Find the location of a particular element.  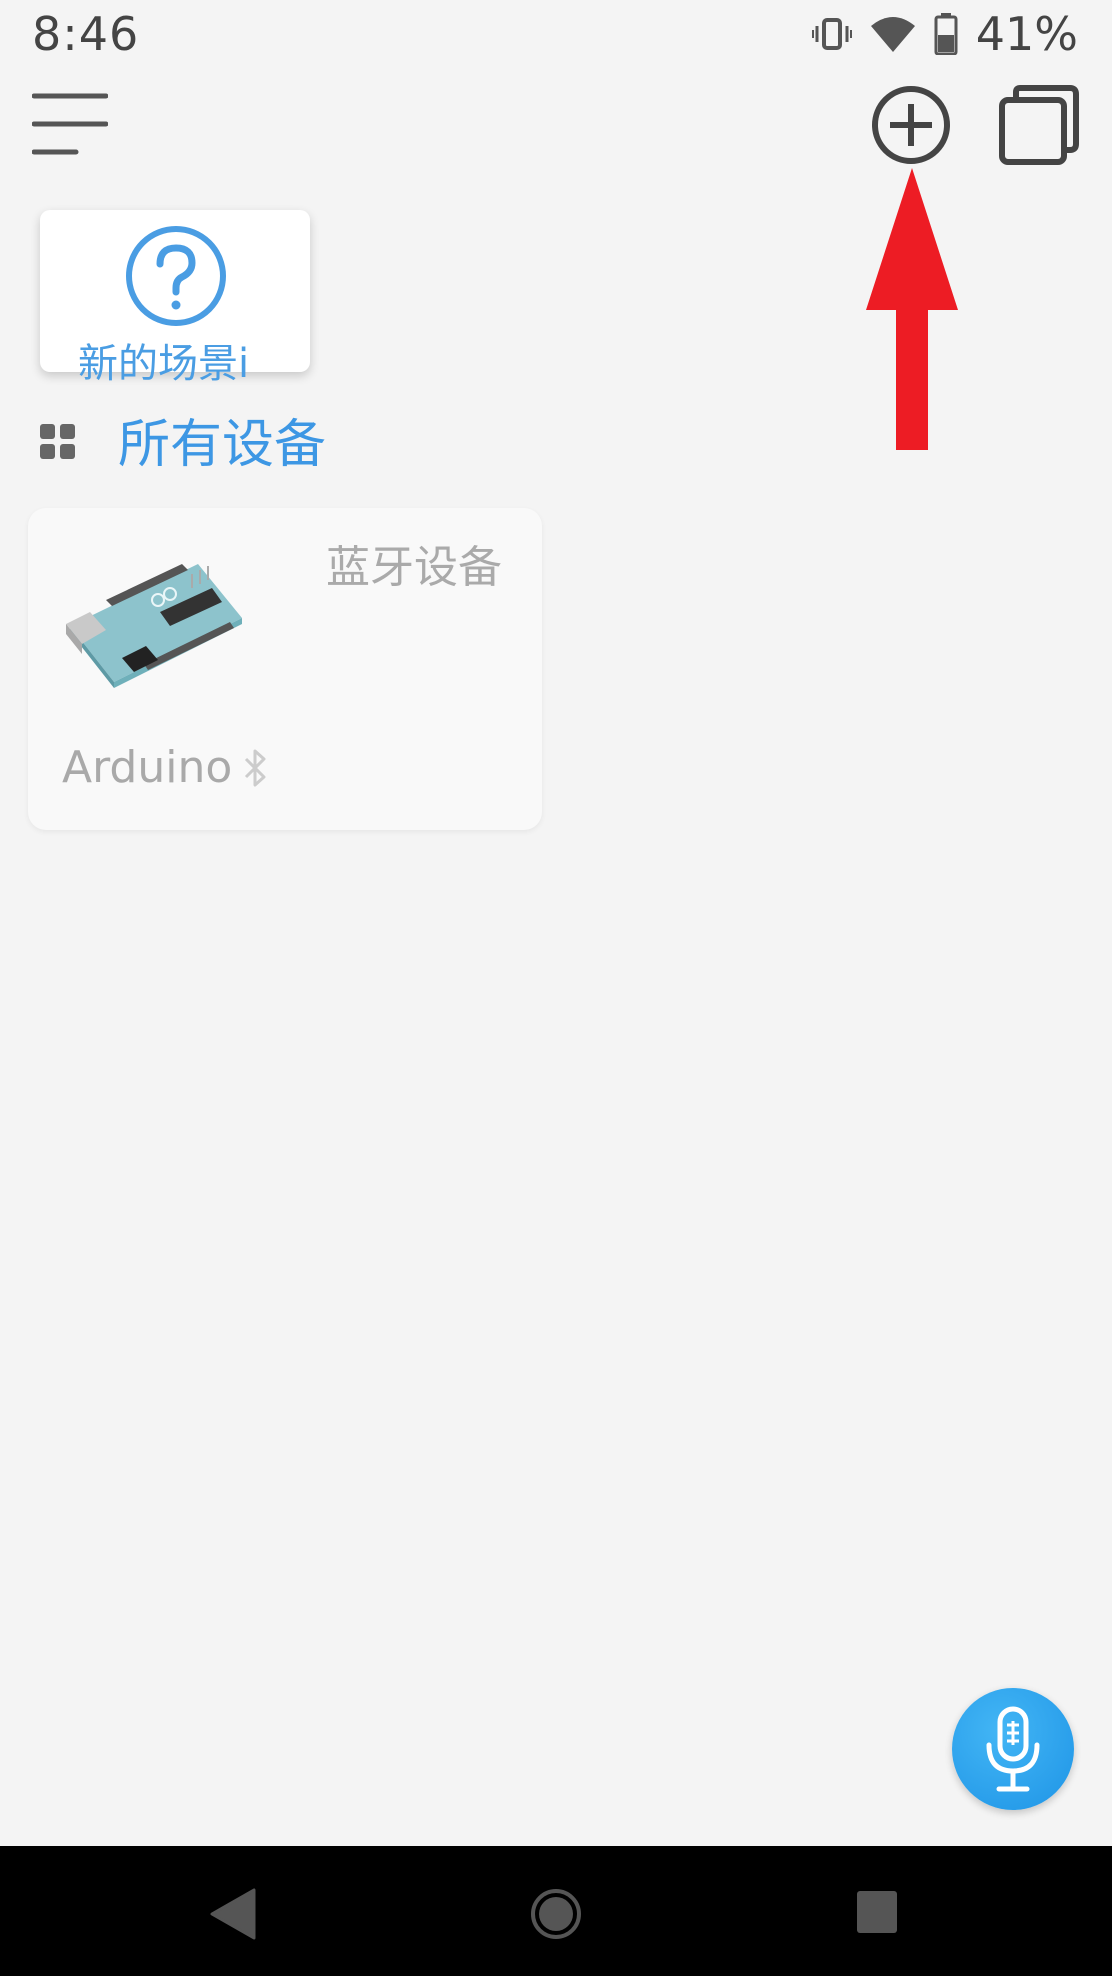

section-title: 所有设备 is located at coordinates (222, 445).